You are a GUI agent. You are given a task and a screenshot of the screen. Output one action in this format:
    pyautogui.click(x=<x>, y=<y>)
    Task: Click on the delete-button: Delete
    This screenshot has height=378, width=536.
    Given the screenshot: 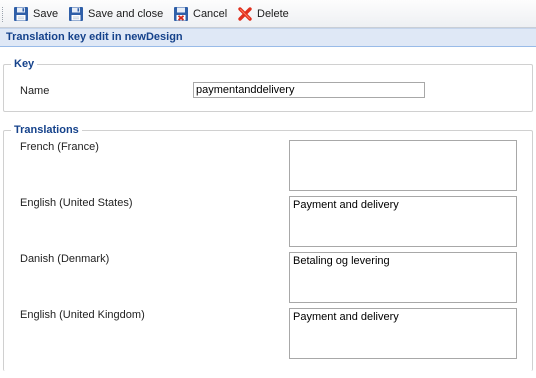 What is the action you would take?
    pyautogui.click(x=263, y=14)
    